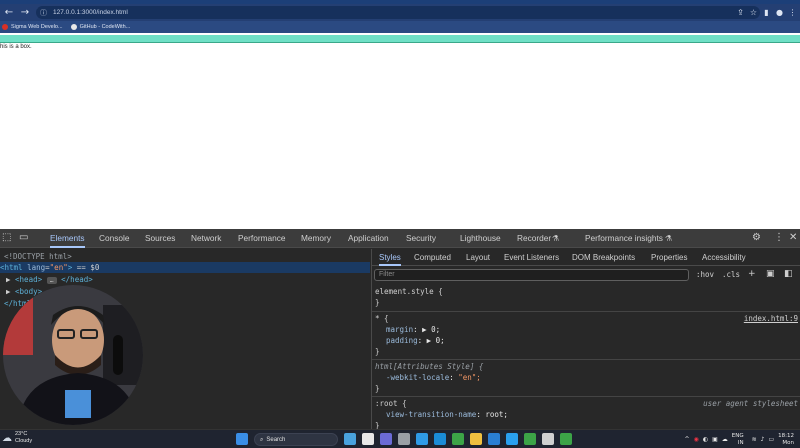 Image resolution: width=800 pixels, height=448 pixels. I want to click on margin-declaration: margin: ▶ 0;, so click(413, 330).